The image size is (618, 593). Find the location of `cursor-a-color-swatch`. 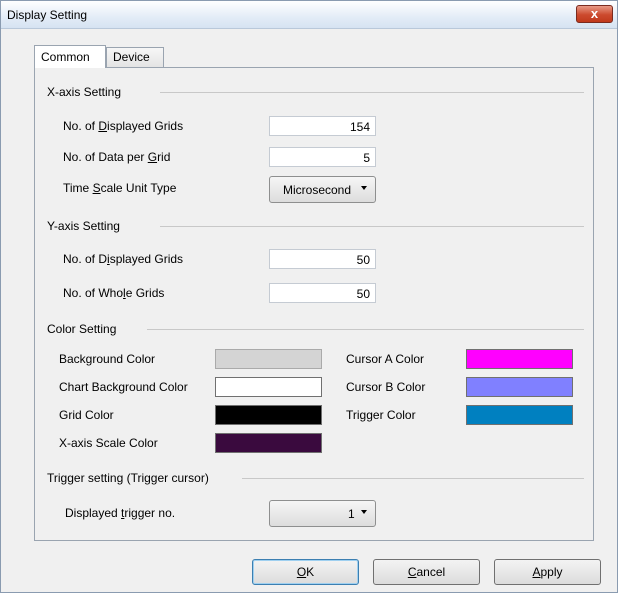

cursor-a-color-swatch is located at coordinates (519, 359).